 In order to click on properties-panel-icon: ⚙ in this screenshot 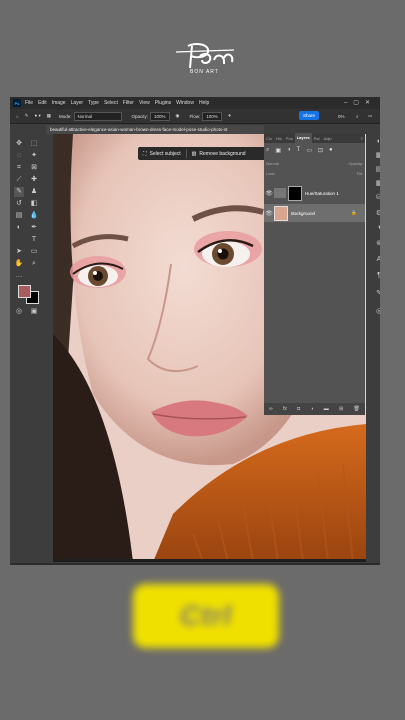, I will do `click(377, 214)`.